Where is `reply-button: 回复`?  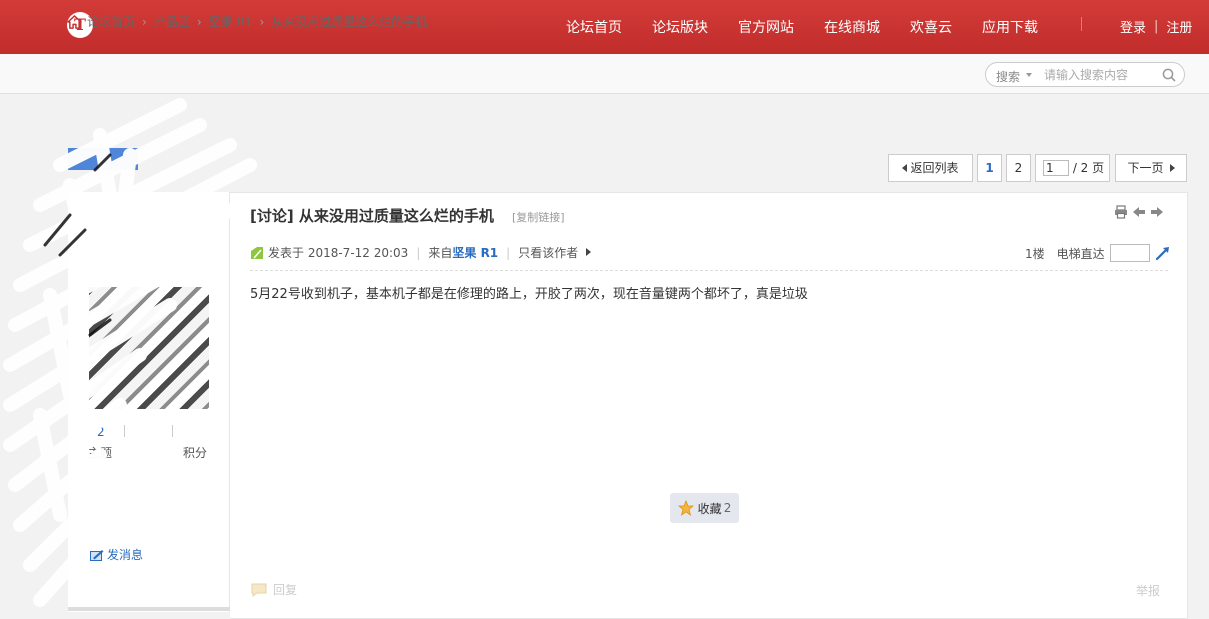
reply-button: 回复 is located at coordinates (273, 589).